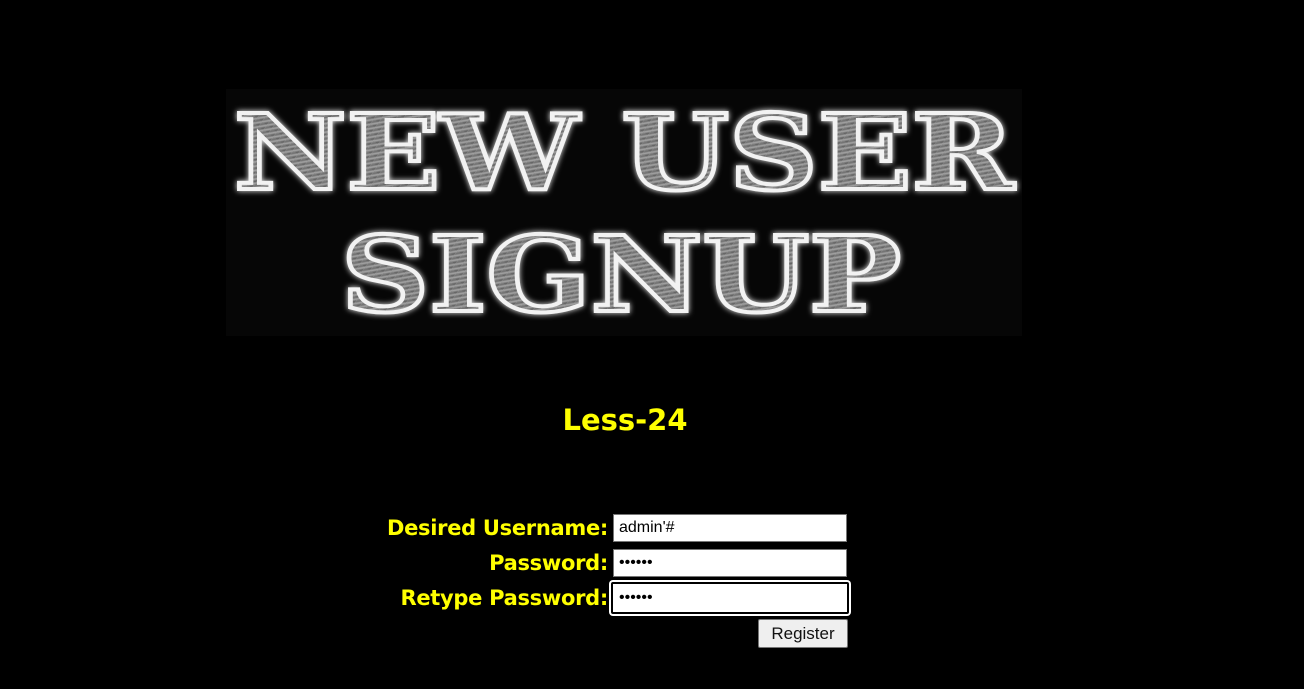 This screenshot has width=1304, height=689. Describe the element at coordinates (730, 598) in the screenshot. I see `retype-password-input` at that location.